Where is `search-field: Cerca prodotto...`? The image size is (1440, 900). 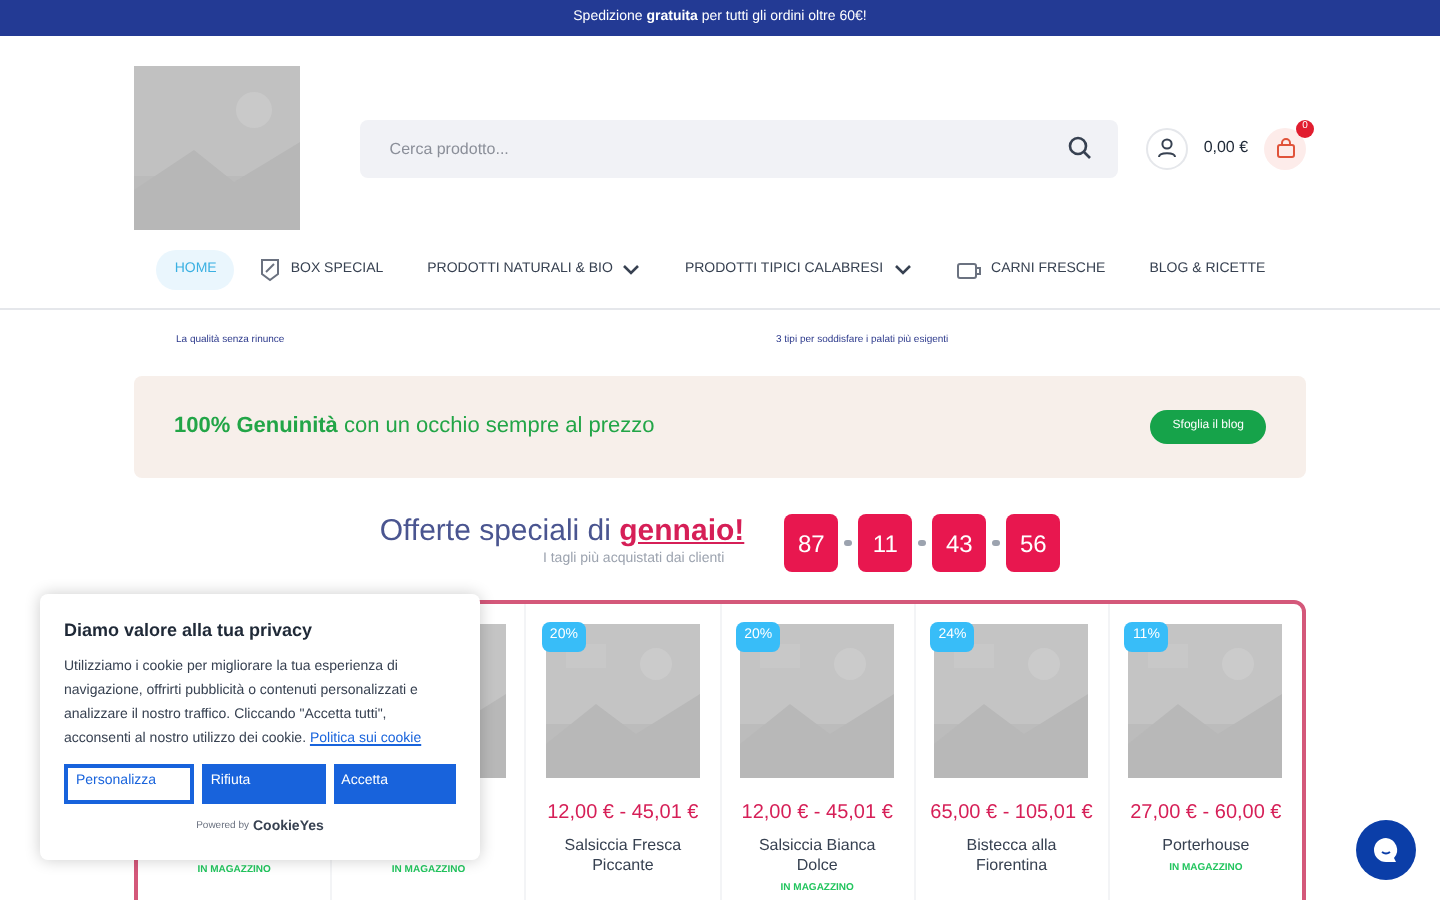
search-field: Cerca prodotto... is located at coordinates (738, 148).